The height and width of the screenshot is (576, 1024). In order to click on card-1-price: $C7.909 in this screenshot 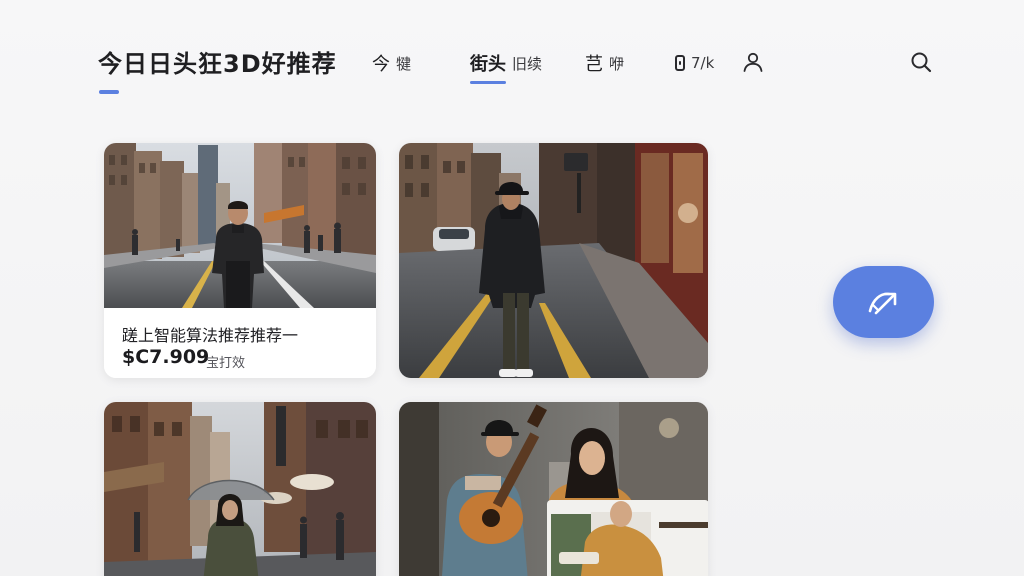, I will do `click(166, 357)`.